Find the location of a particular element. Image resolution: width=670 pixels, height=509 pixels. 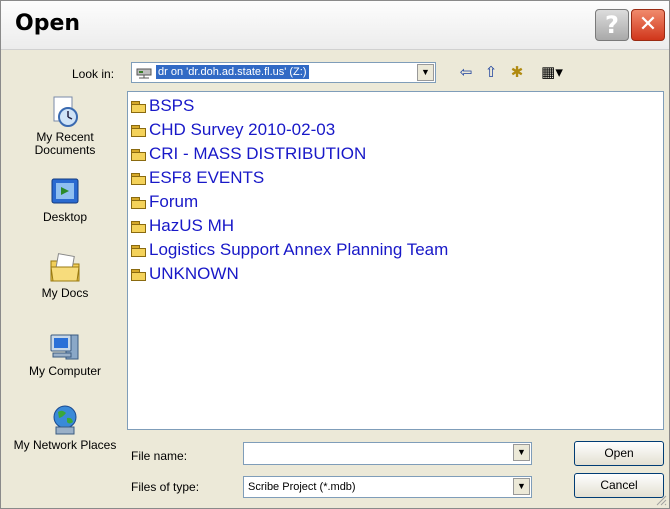

folder-name: HazUS MH is located at coordinates (192, 225).